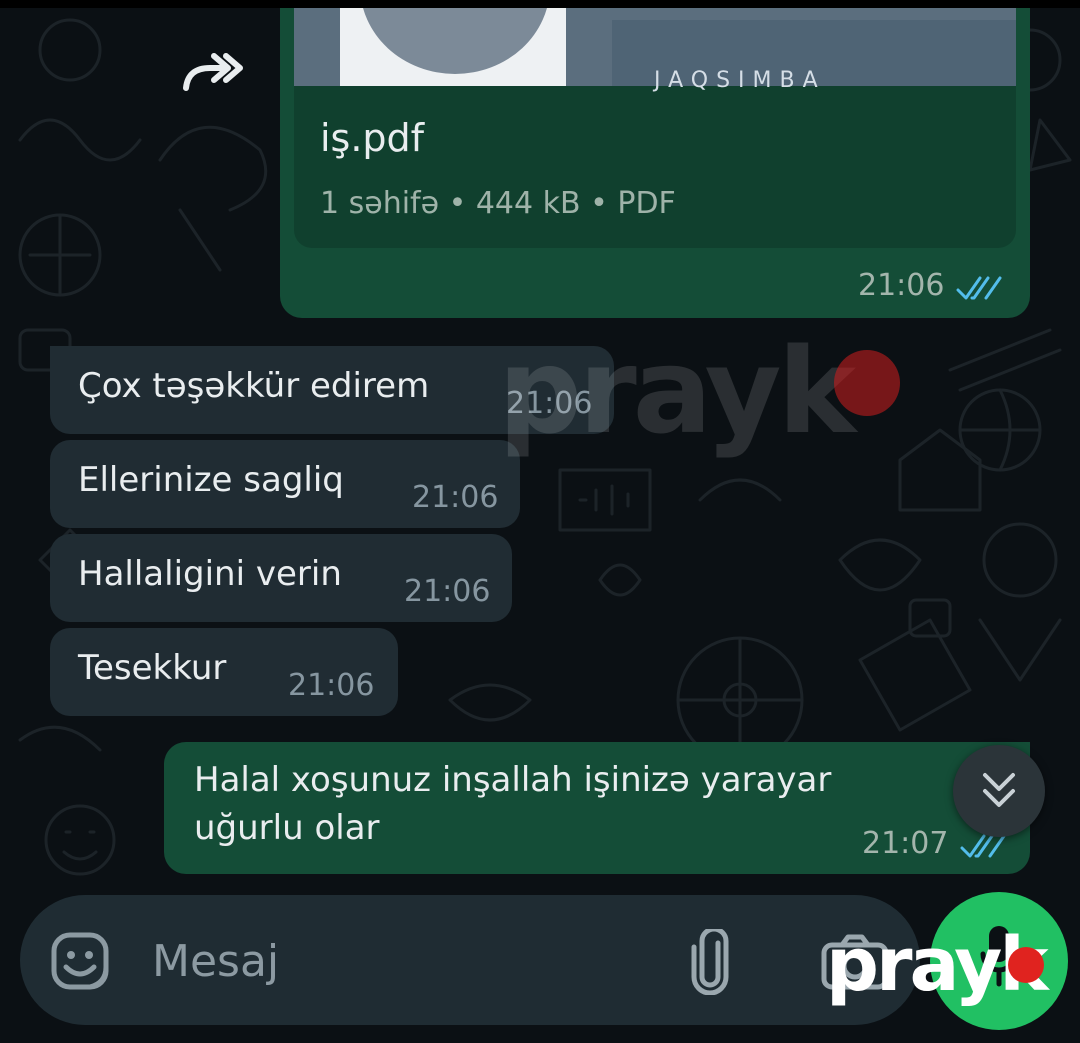 The width and height of the screenshot is (1080, 1043). What do you see at coordinates (254, 386) in the screenshot?
I see `message-text: Çox təşəkkür edirem` at bounding box center [254, 386].